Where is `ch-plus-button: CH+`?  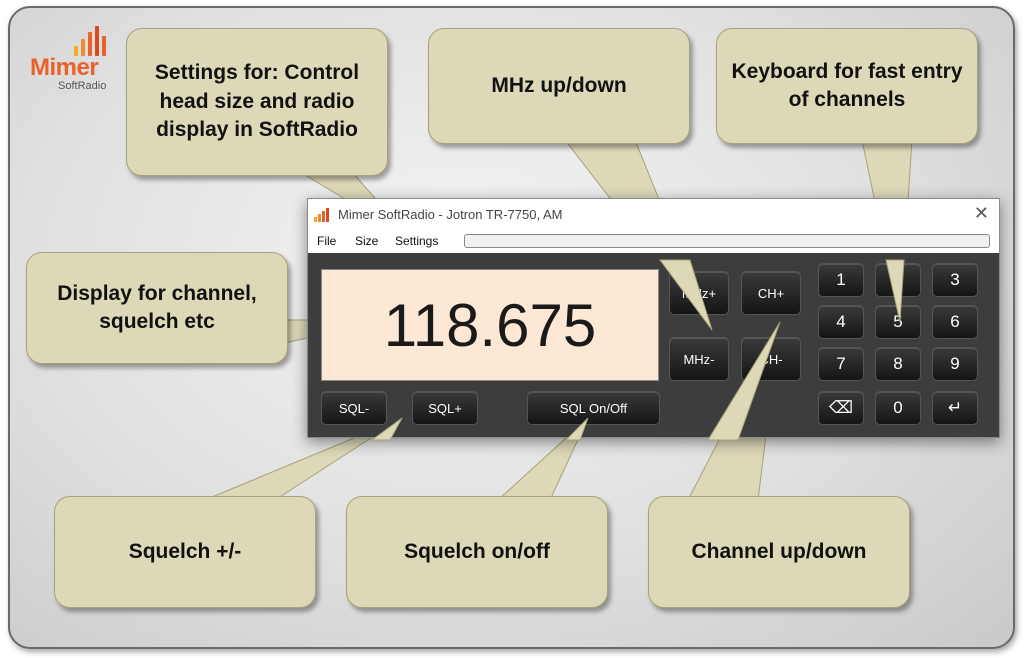 ch-plus-button: CH+ is located at coordinates (771, 293).